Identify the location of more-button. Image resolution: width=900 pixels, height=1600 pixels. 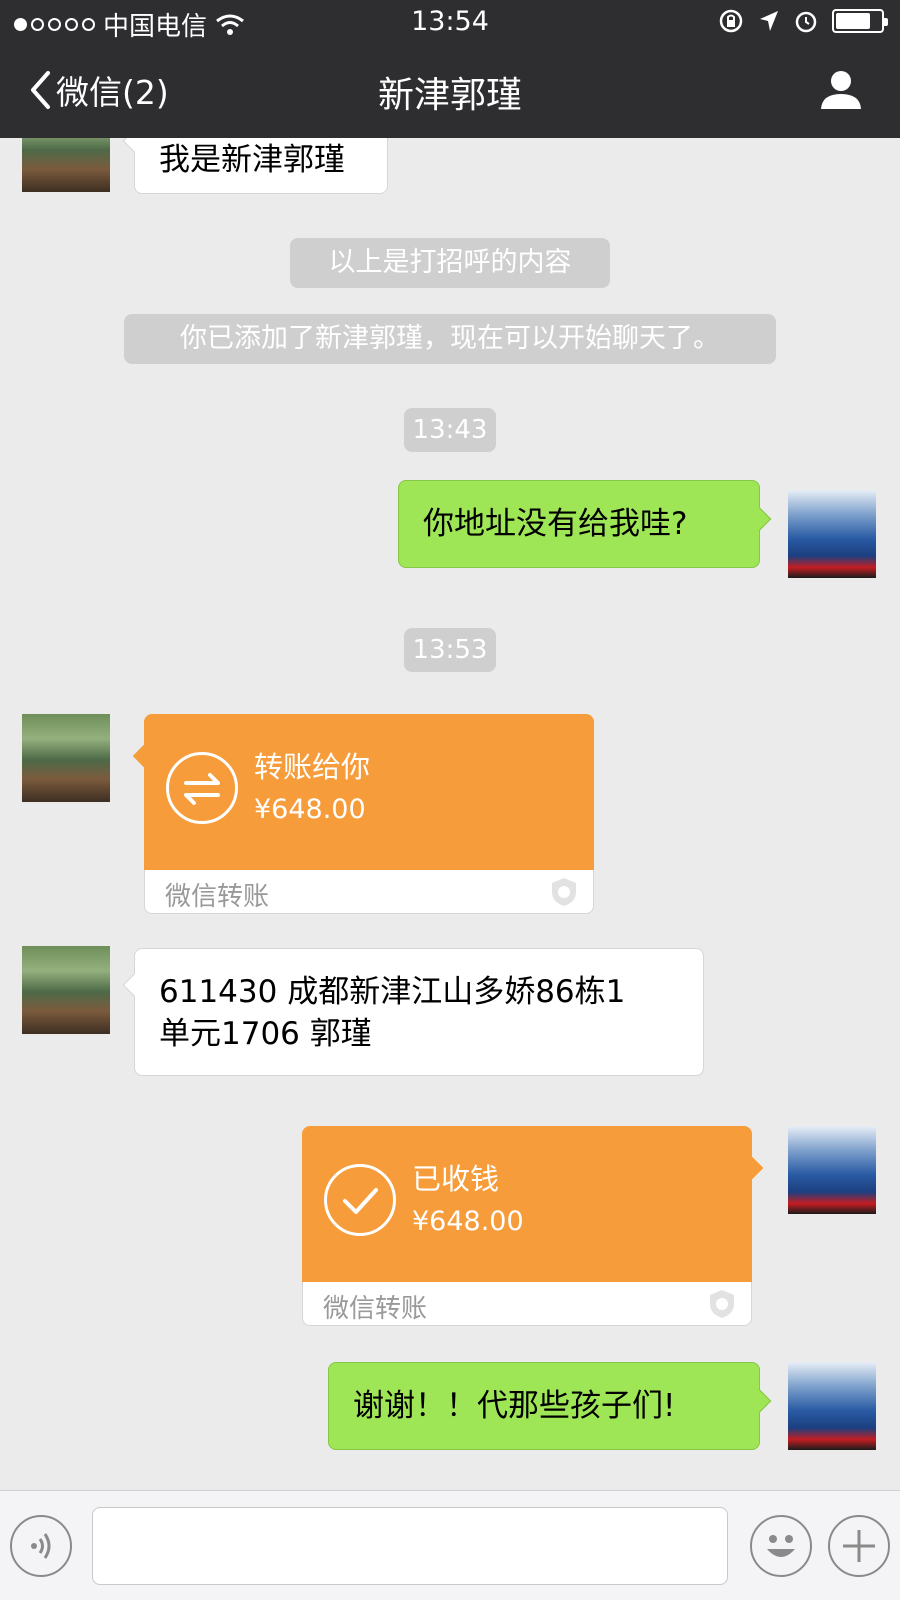
(859, 1546).